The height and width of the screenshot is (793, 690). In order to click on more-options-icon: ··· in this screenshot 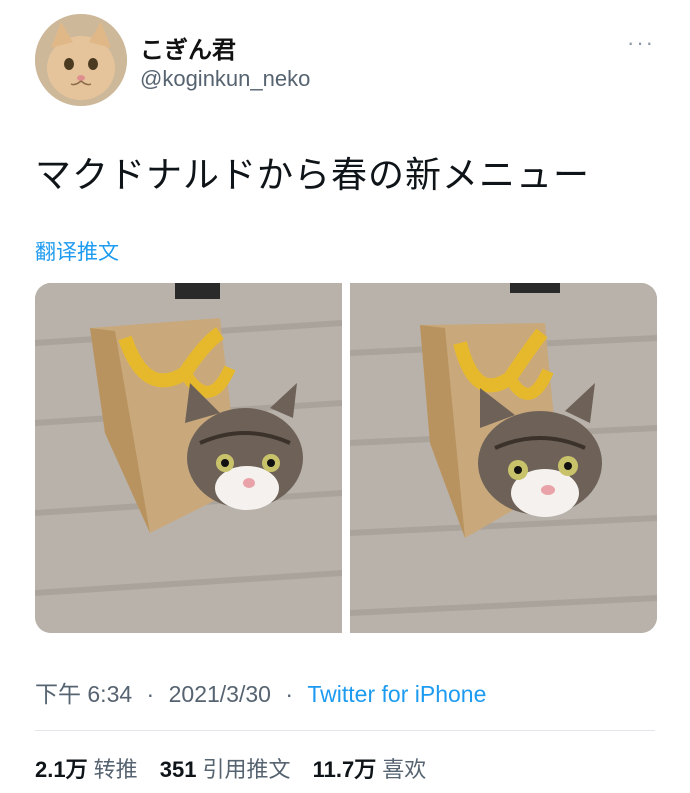, I will do `click(641, 43)`.